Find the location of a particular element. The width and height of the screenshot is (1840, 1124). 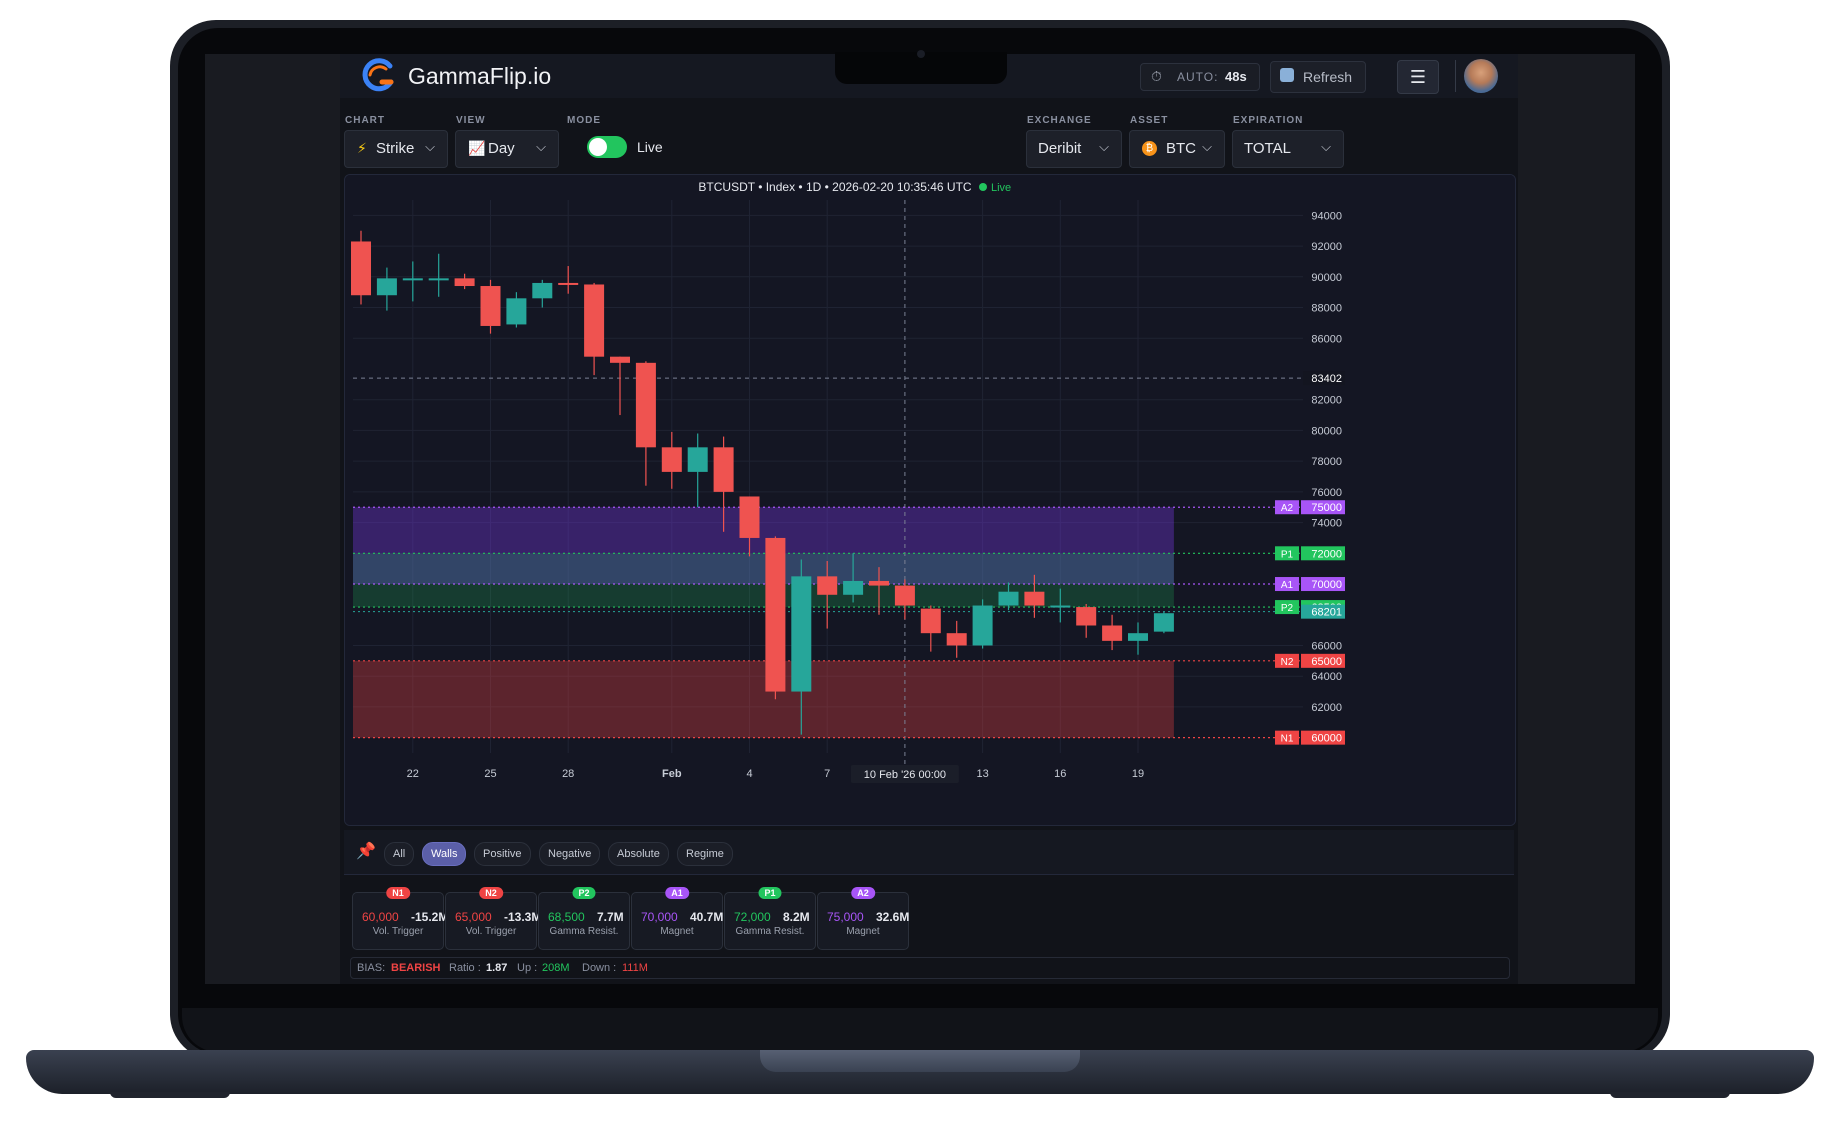

level-gex: -13.3M is located at coordinates (523, 917).